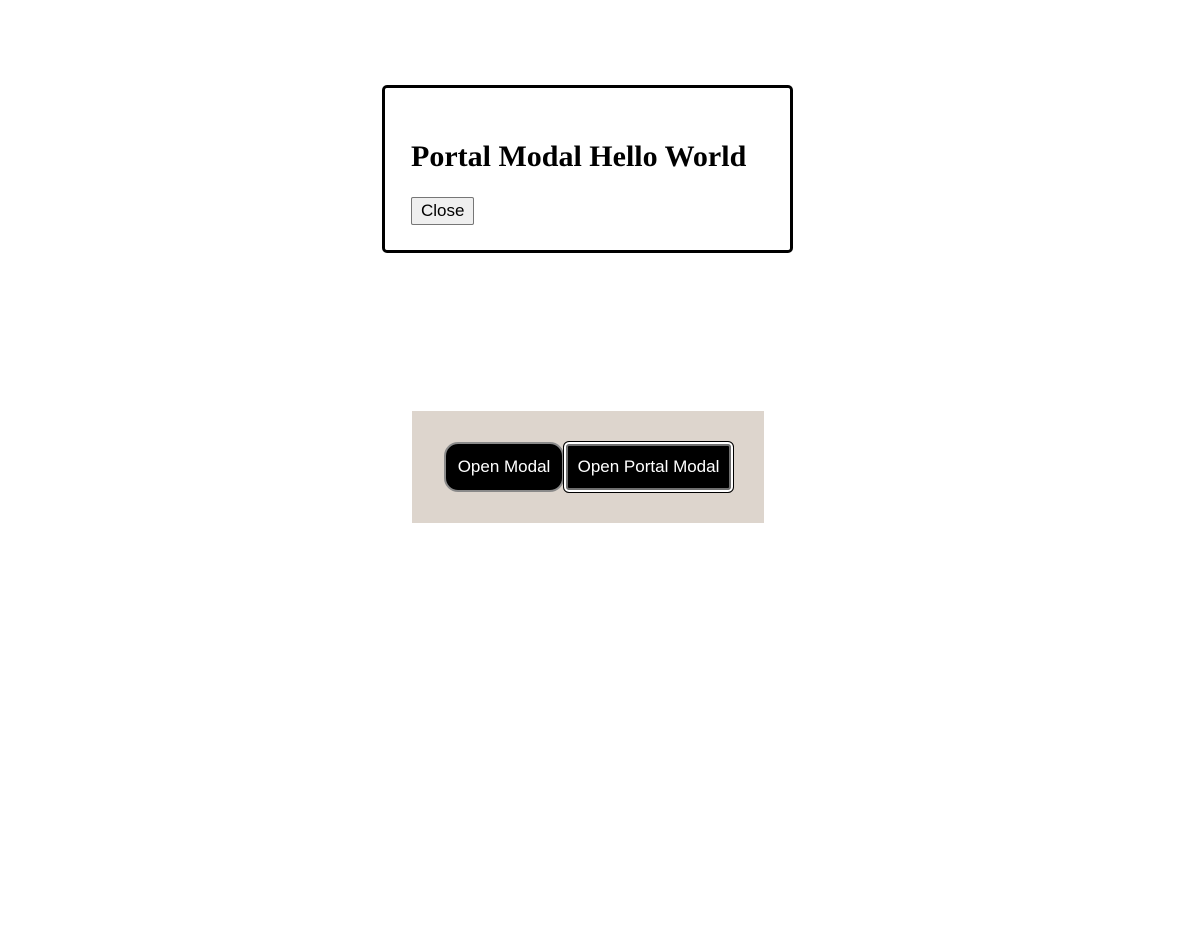  I want to click on button-panel: Open Modal Open Portal Modal, so click(588, 467).